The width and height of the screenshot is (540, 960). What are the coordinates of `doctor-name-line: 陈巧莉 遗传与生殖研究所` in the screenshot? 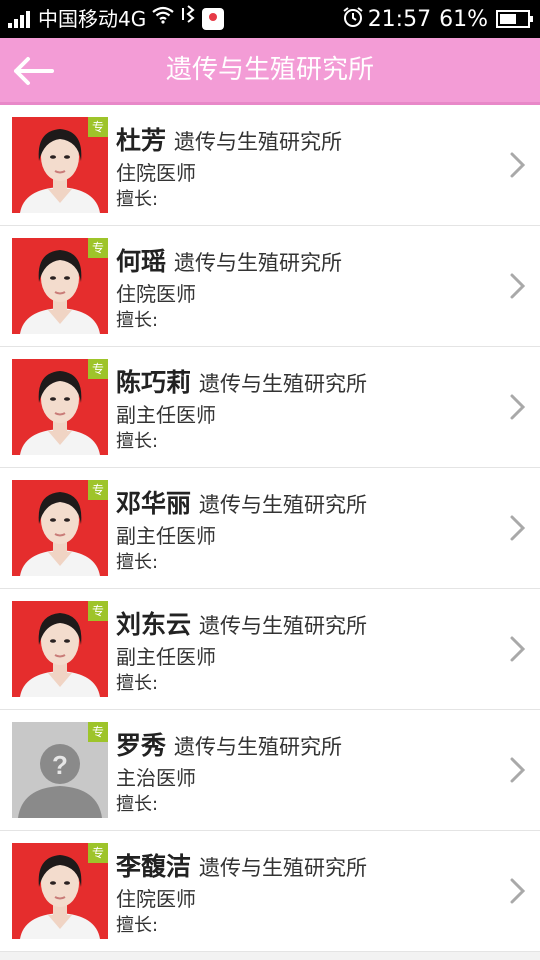 It's located at (241, 381).